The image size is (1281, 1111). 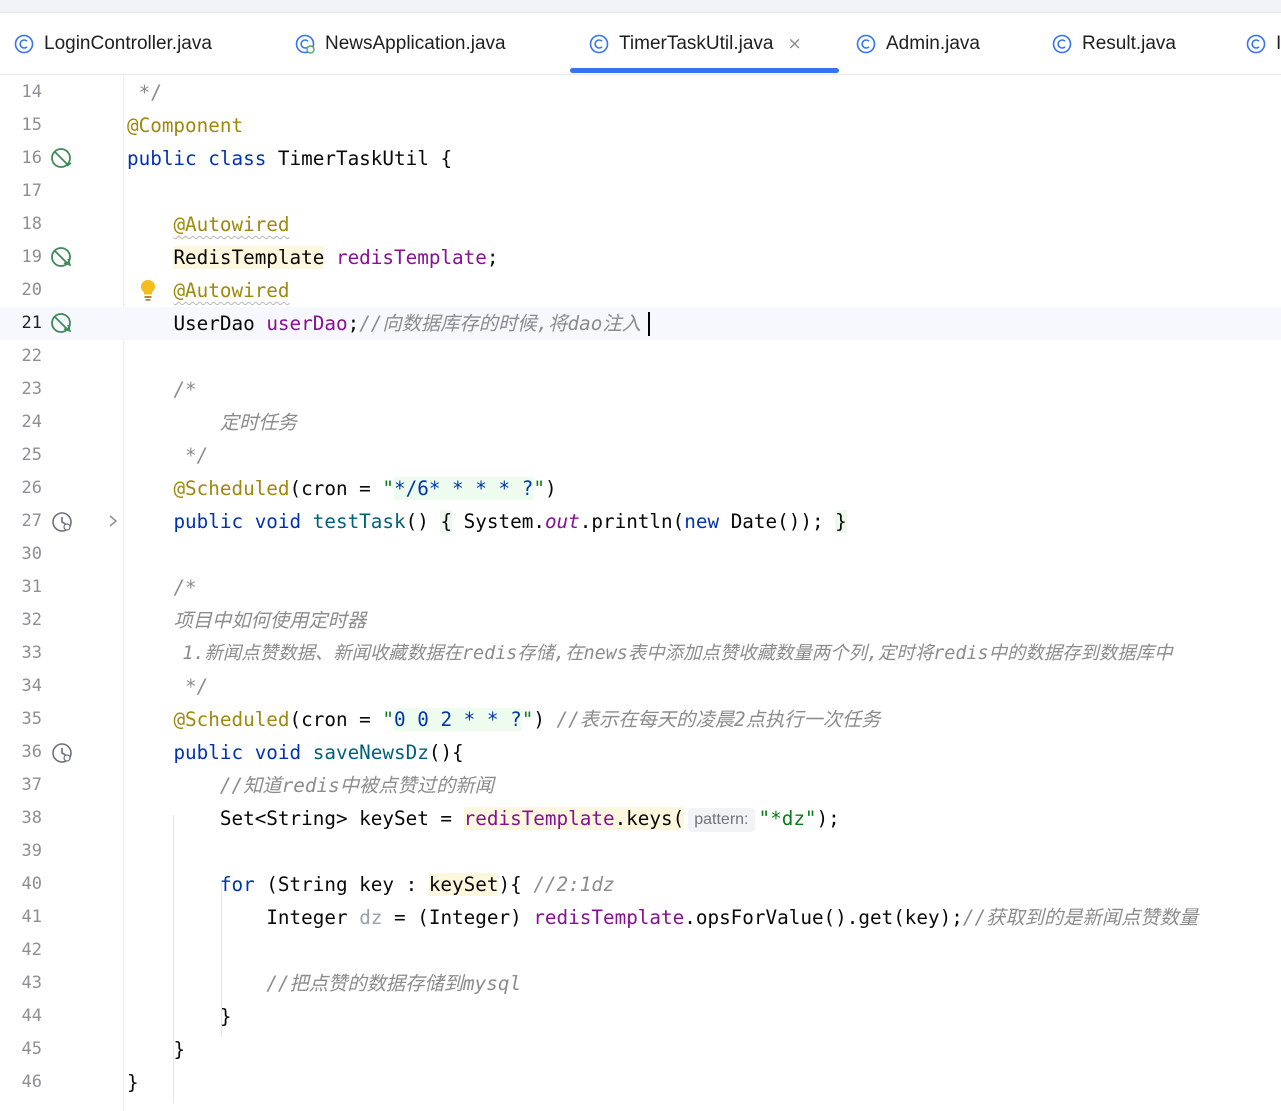 What do you see at coordinates (31, 752) in the screenshot?
I see `line-number: 36` at bounding box center [31, 752].